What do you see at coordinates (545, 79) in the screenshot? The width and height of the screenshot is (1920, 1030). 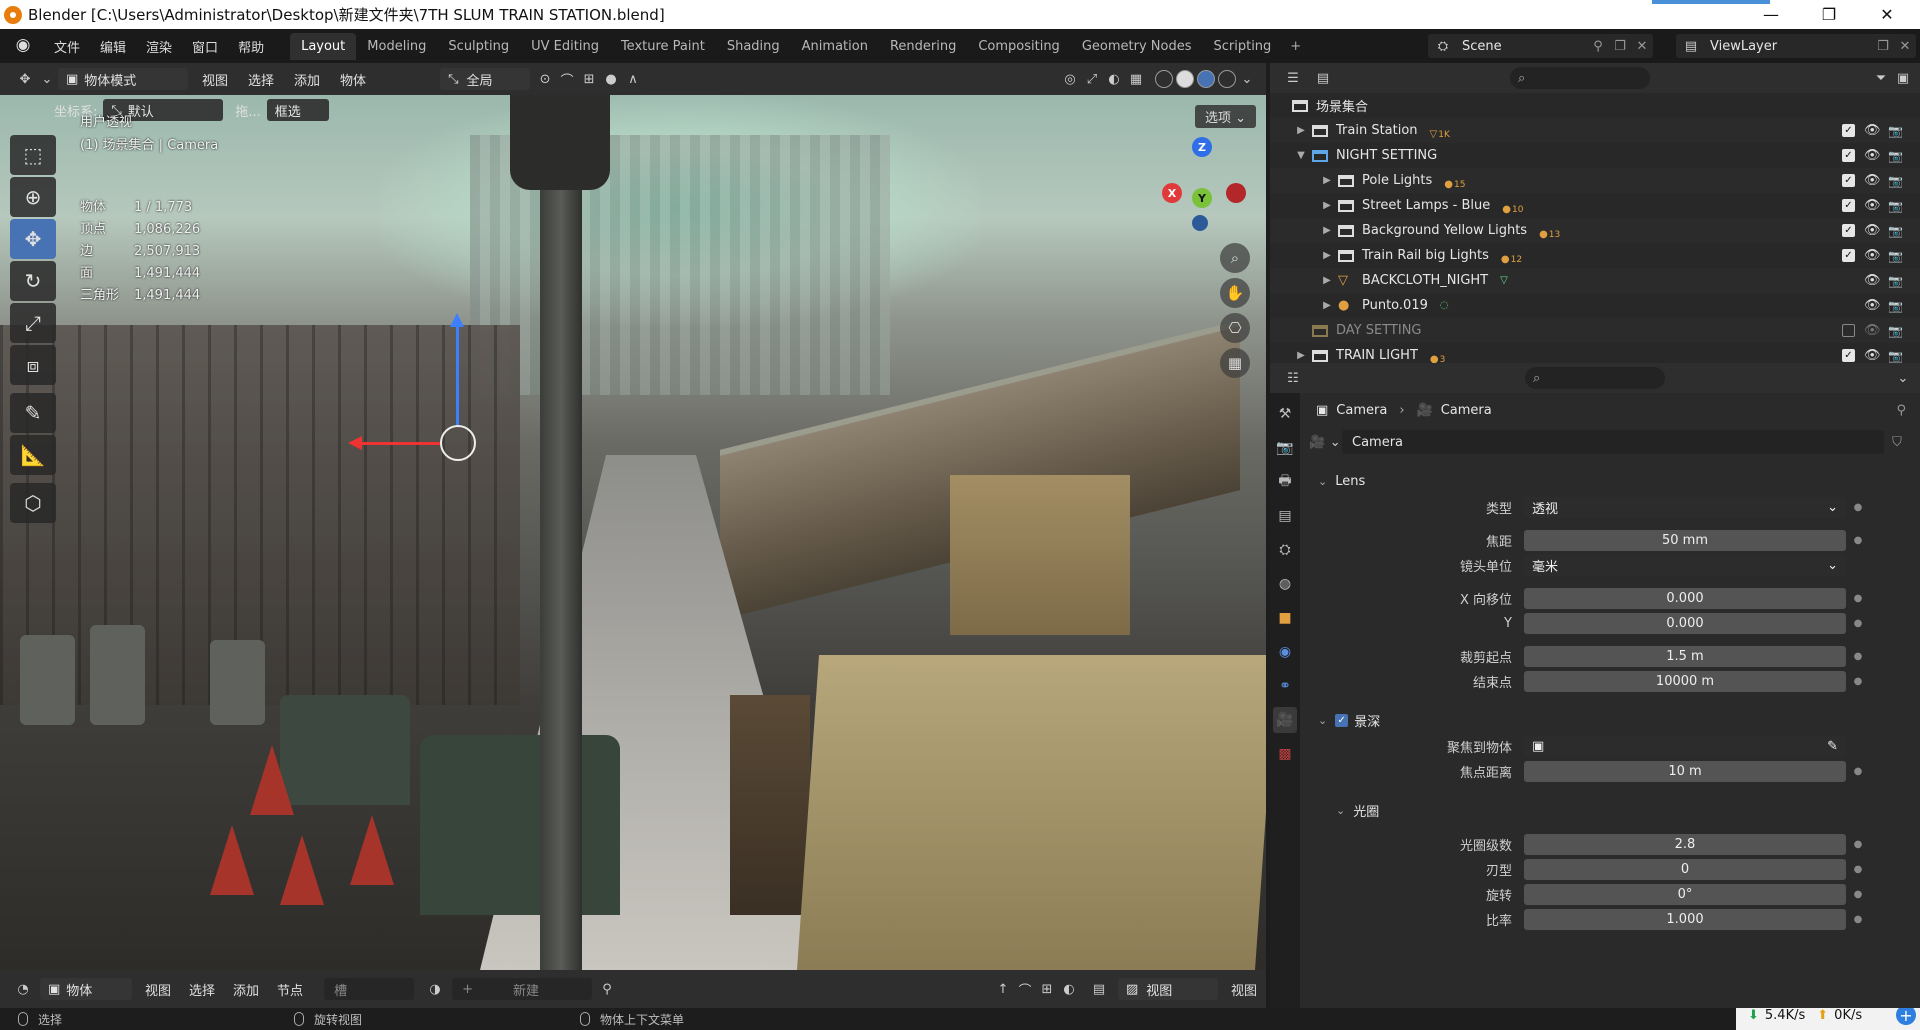 I see `pivot-icon: ⊙` at bounding box center [545, 79].